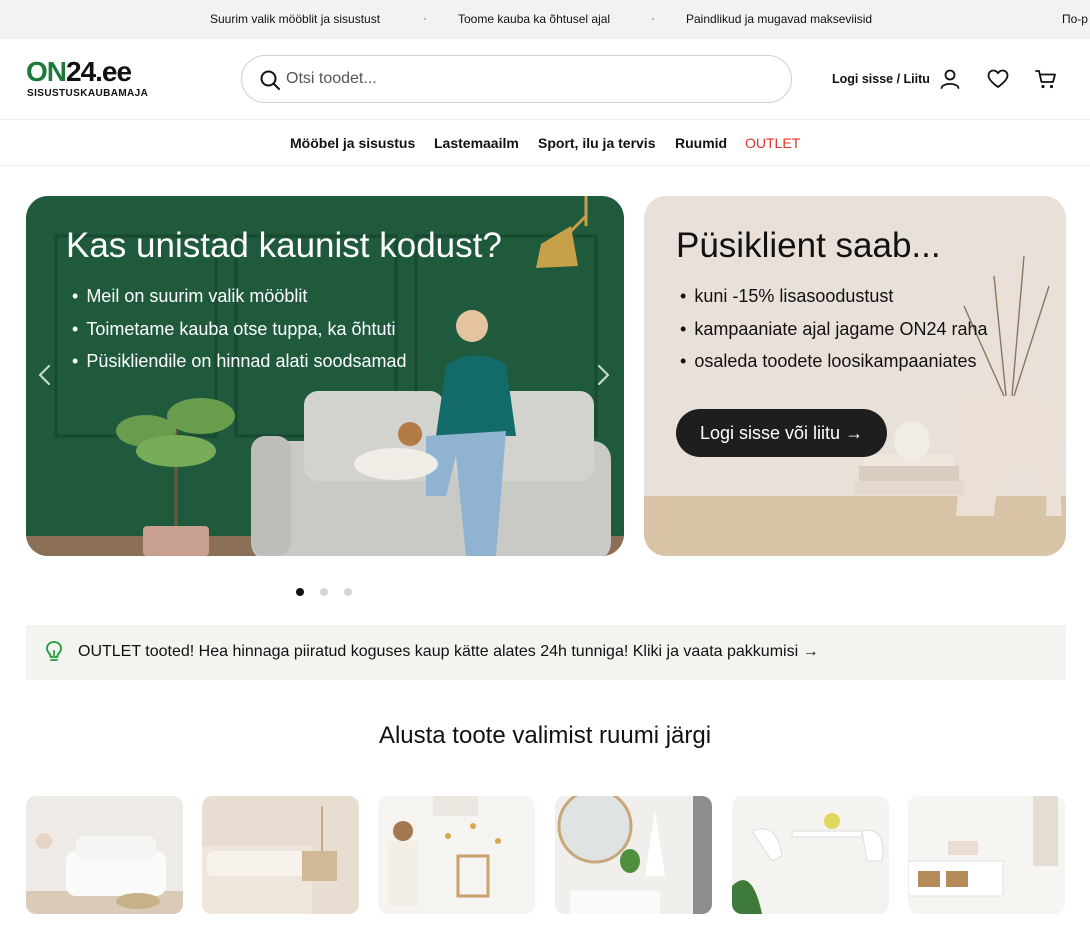  Describe the element at coordinates (881, 79) in the screenshot. I see `login-register-link: Logi sisse / Liitu` at that location.